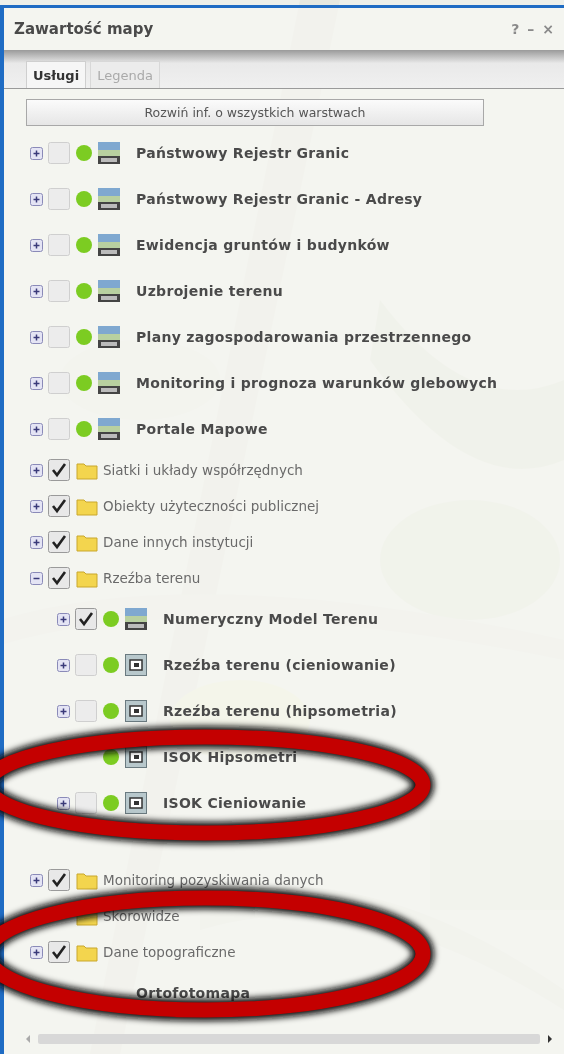  I want to click on layer-name: Państwowy Rejestr Granic - Adresy, so click(279, 199).